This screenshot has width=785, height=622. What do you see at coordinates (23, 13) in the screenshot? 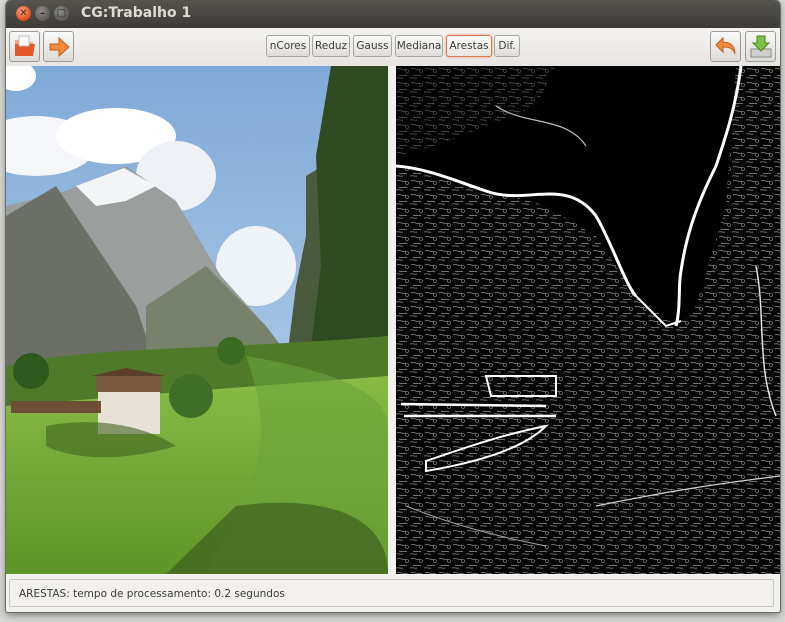
I see `close-window-button: ✕` at bounding box center [23, 13].